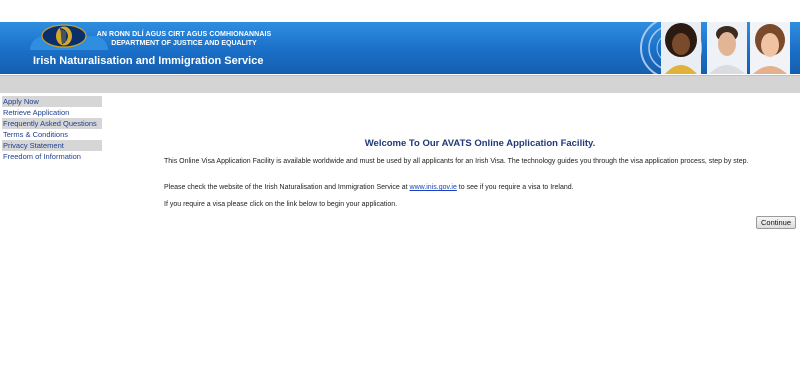 This screenshot has width=800, height=379. I want to click on nav-retrieve-application: Retrieve Application, so click(52, 112).